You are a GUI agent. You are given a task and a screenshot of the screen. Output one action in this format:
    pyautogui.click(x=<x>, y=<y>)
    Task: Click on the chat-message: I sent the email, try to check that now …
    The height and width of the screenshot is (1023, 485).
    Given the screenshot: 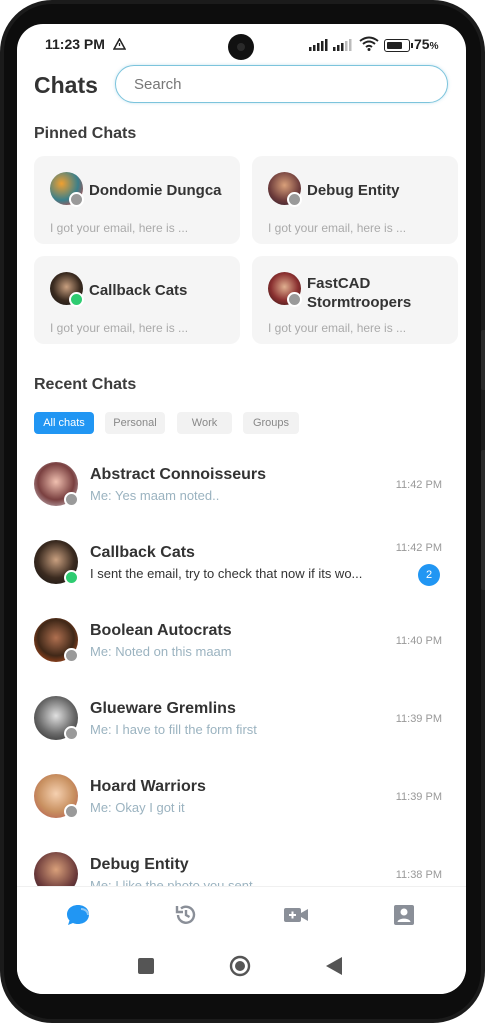 What is the action you would take?
    pyautogui.click(x=226, y=573)
    